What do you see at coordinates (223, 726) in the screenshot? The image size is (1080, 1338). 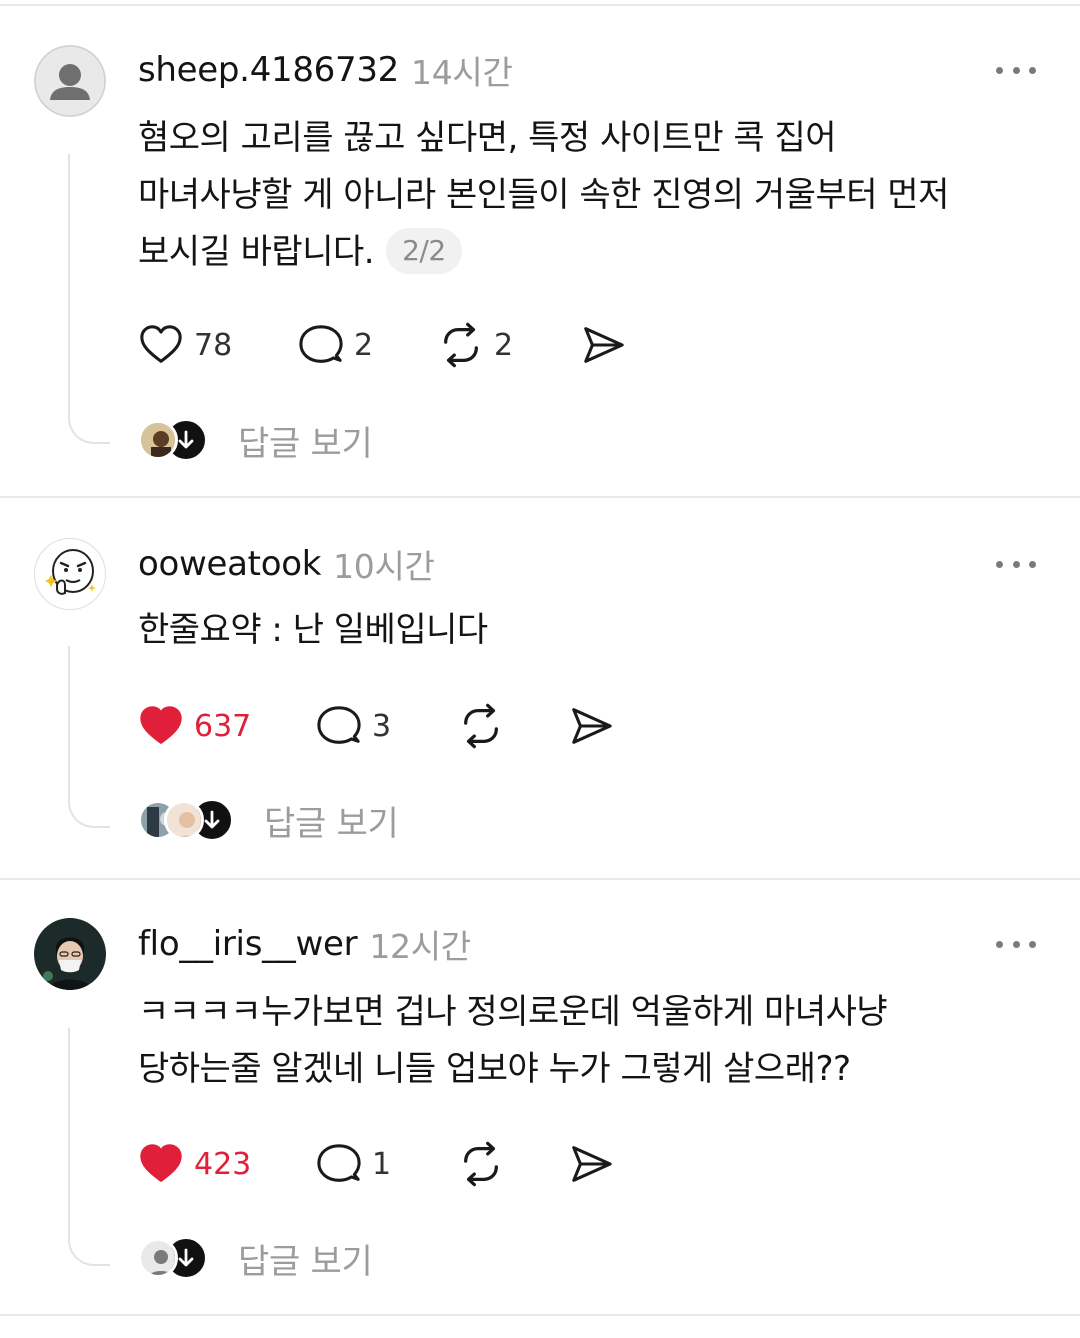 I see `like-count: 637` at bounding box center [223, 726].